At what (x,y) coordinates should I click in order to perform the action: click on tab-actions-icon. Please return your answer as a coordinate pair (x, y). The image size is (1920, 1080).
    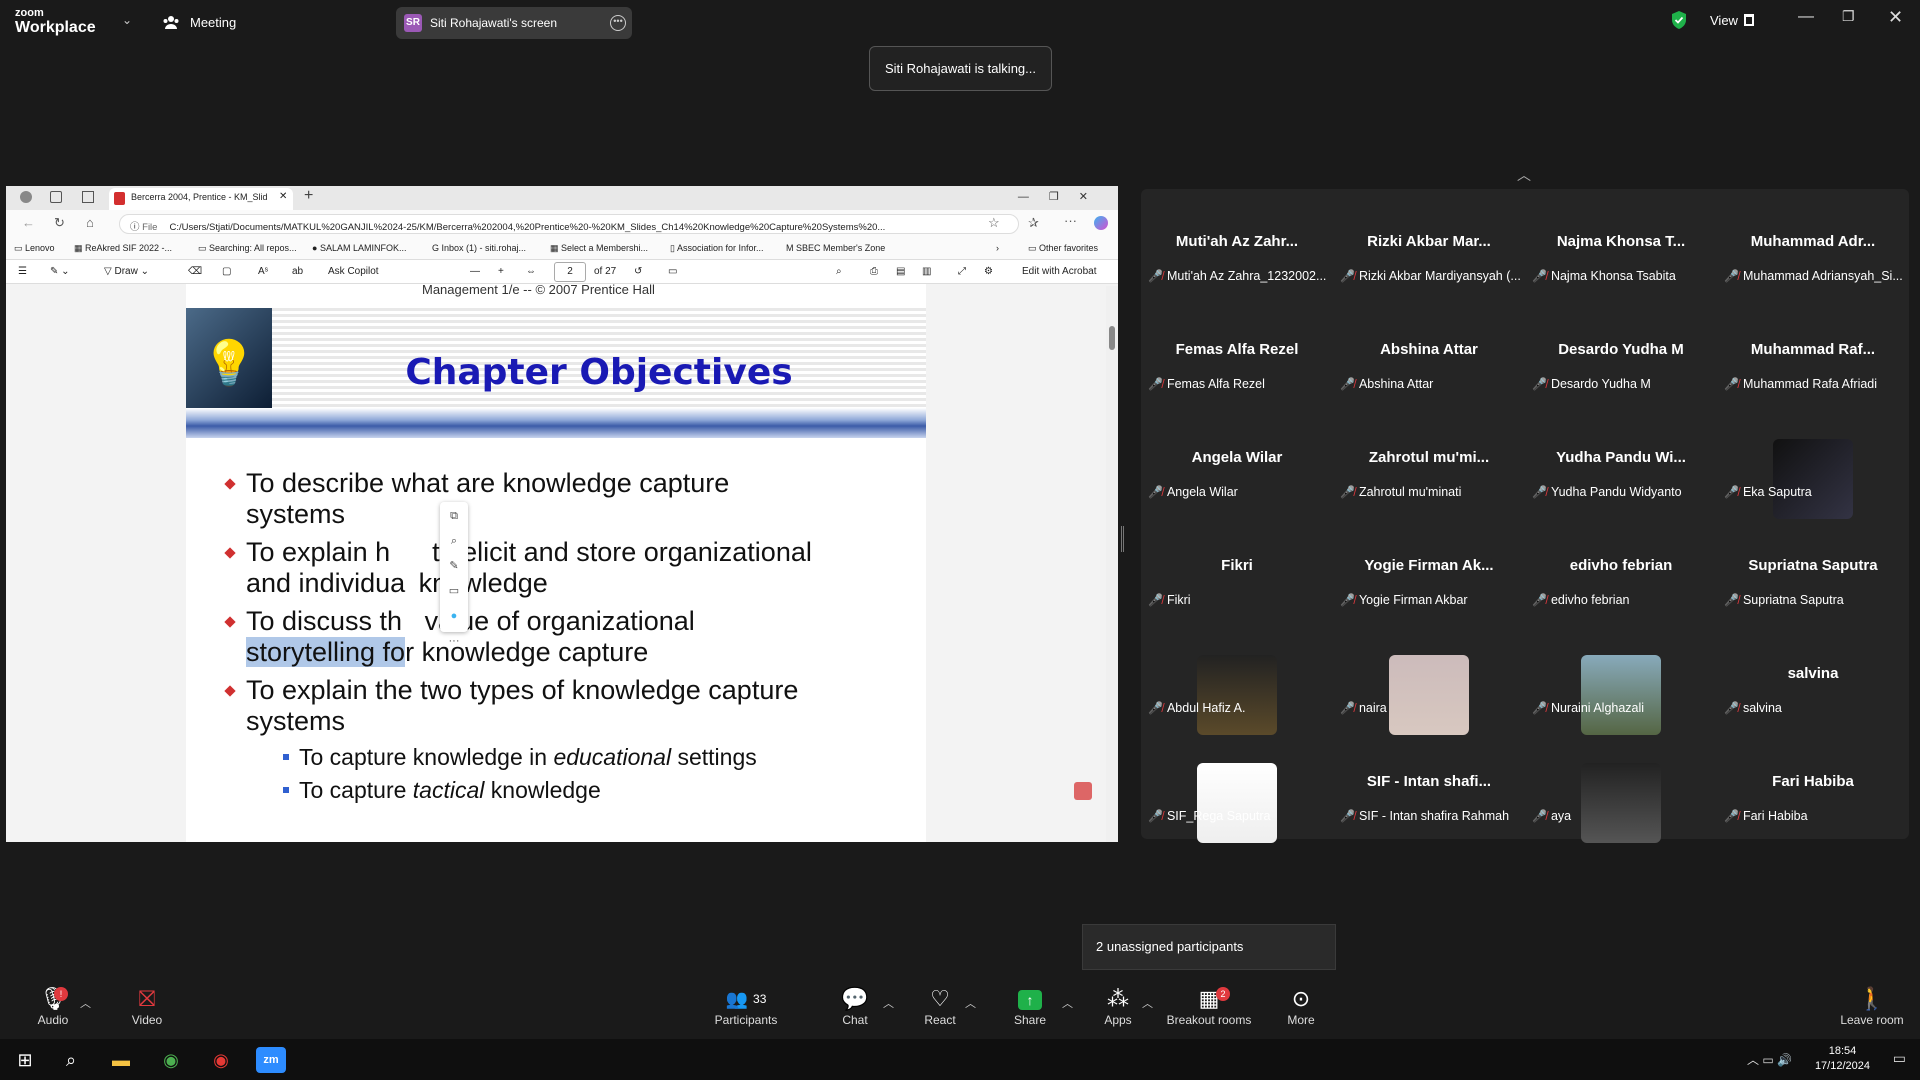
    Looking at the image, I should click on (88, 197).